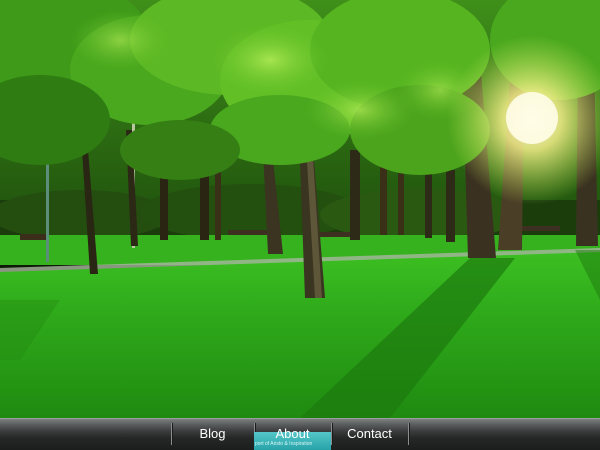  I want to click on nav-divider, so click(408, 434).